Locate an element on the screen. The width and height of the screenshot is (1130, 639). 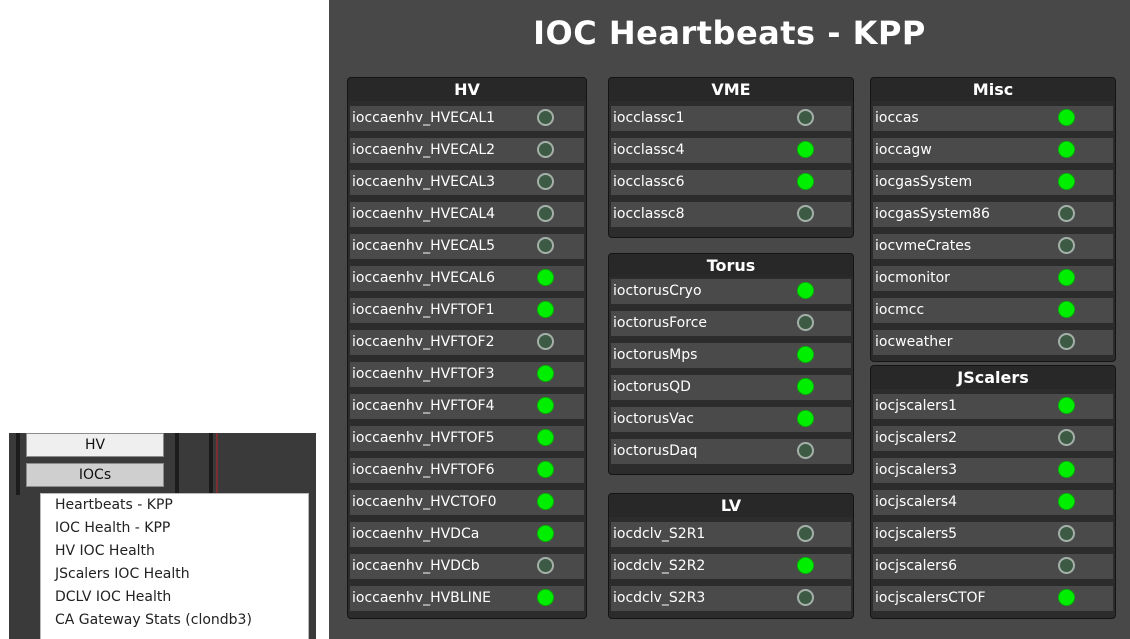
ioc-row: iocvmeCrates is located at coordinates (993, 246).